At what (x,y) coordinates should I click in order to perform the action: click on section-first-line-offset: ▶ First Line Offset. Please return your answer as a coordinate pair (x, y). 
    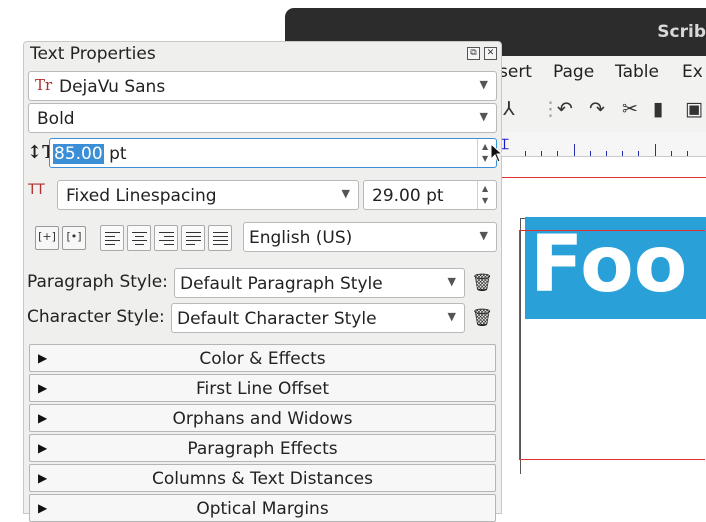
    Looking at the image, I should click on (262, 388).